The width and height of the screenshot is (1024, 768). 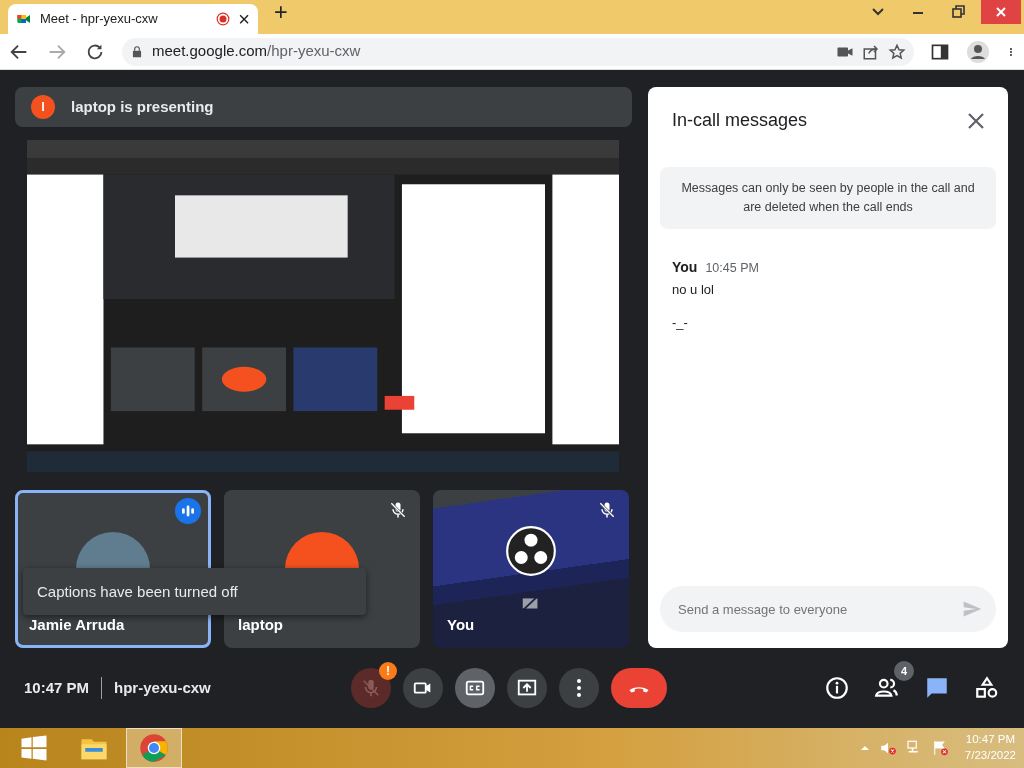 What do you see at coordinates (685, 267) in the screenshot?
I see `message-sender: You` at bounding box center [685, 267].